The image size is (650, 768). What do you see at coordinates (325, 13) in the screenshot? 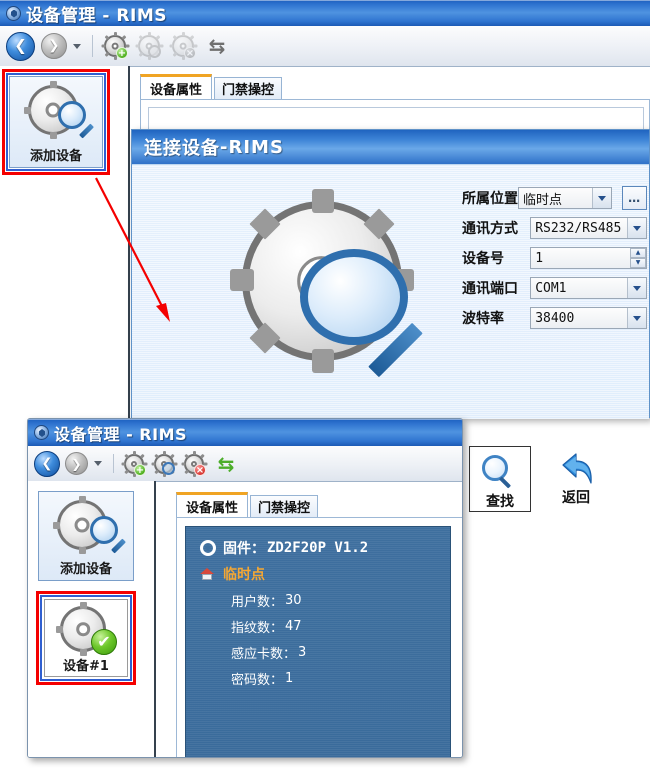
I see `main-window-titlebar: 设备管理 - RIMS` at bounding box center [325, 13].